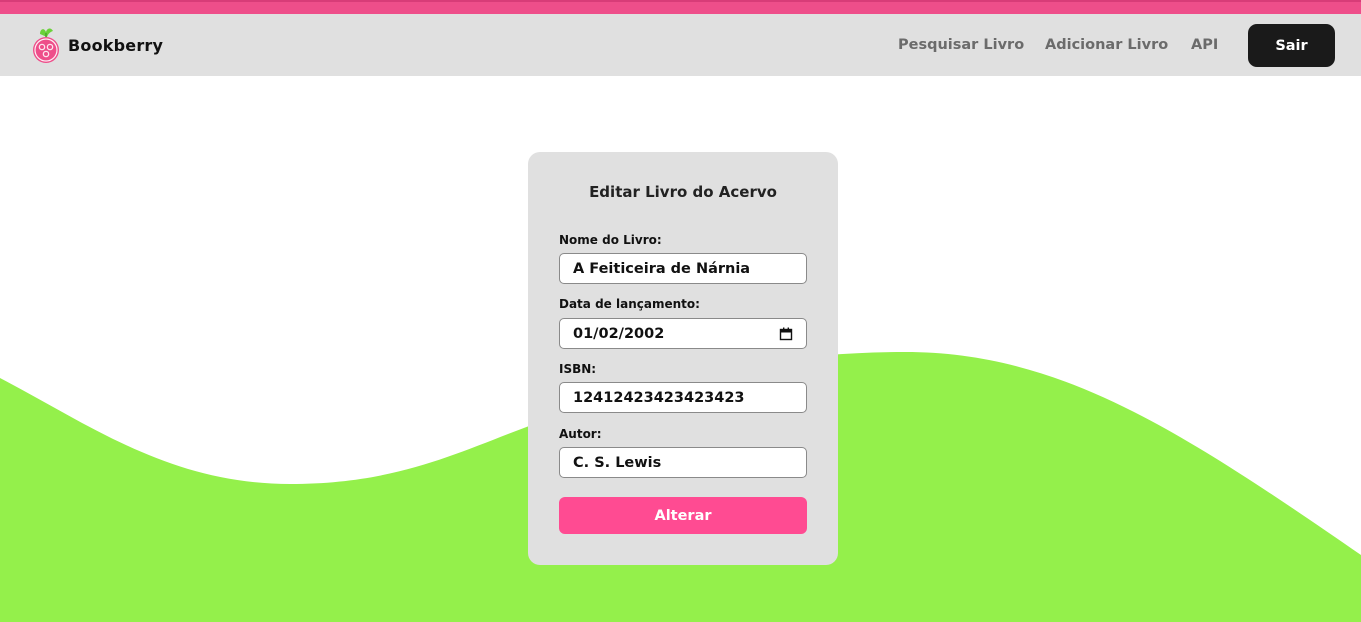  Describe the element at coordinates (578, 369) in the screenshot. I see `isbn-label: ISBN:` at that location.